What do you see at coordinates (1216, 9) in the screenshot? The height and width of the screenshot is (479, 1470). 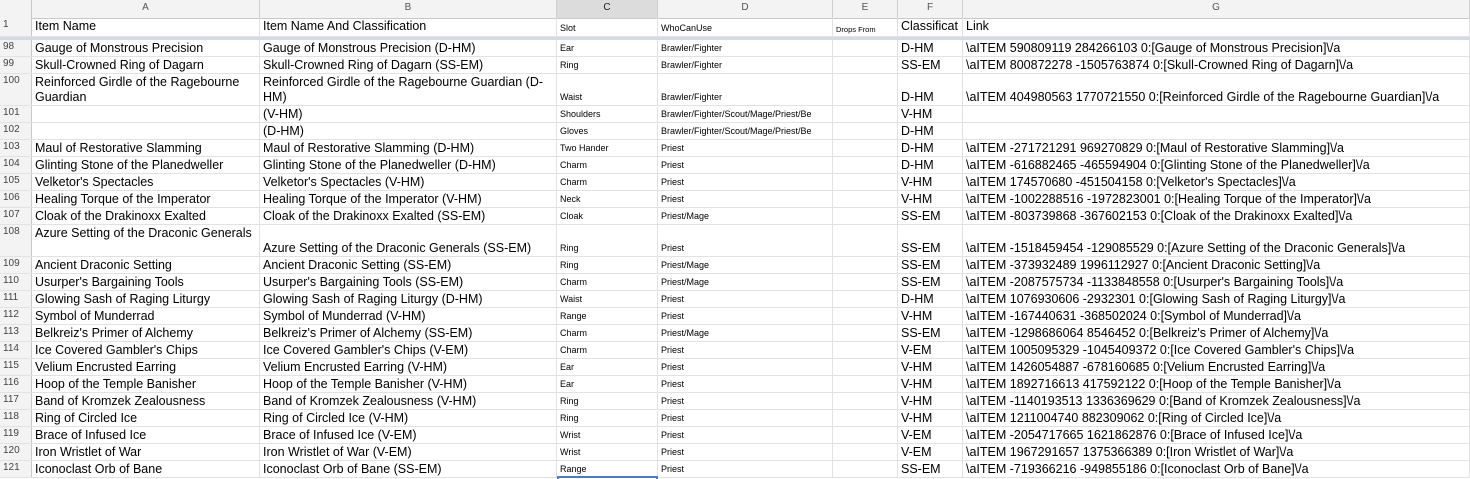 I see `column-header-g: G` at bounding box center [1216, 9].